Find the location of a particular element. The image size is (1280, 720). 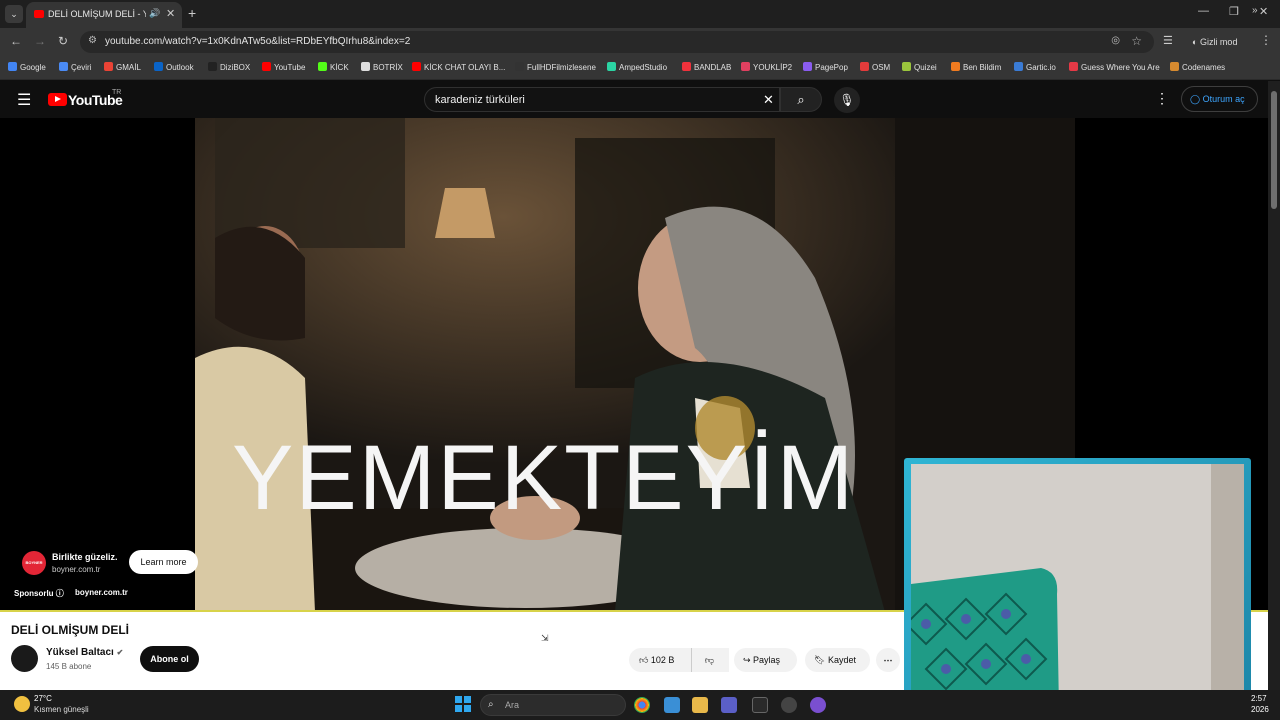

hamburger-menu-icon: ☰ is located at coordinates (24, 100).